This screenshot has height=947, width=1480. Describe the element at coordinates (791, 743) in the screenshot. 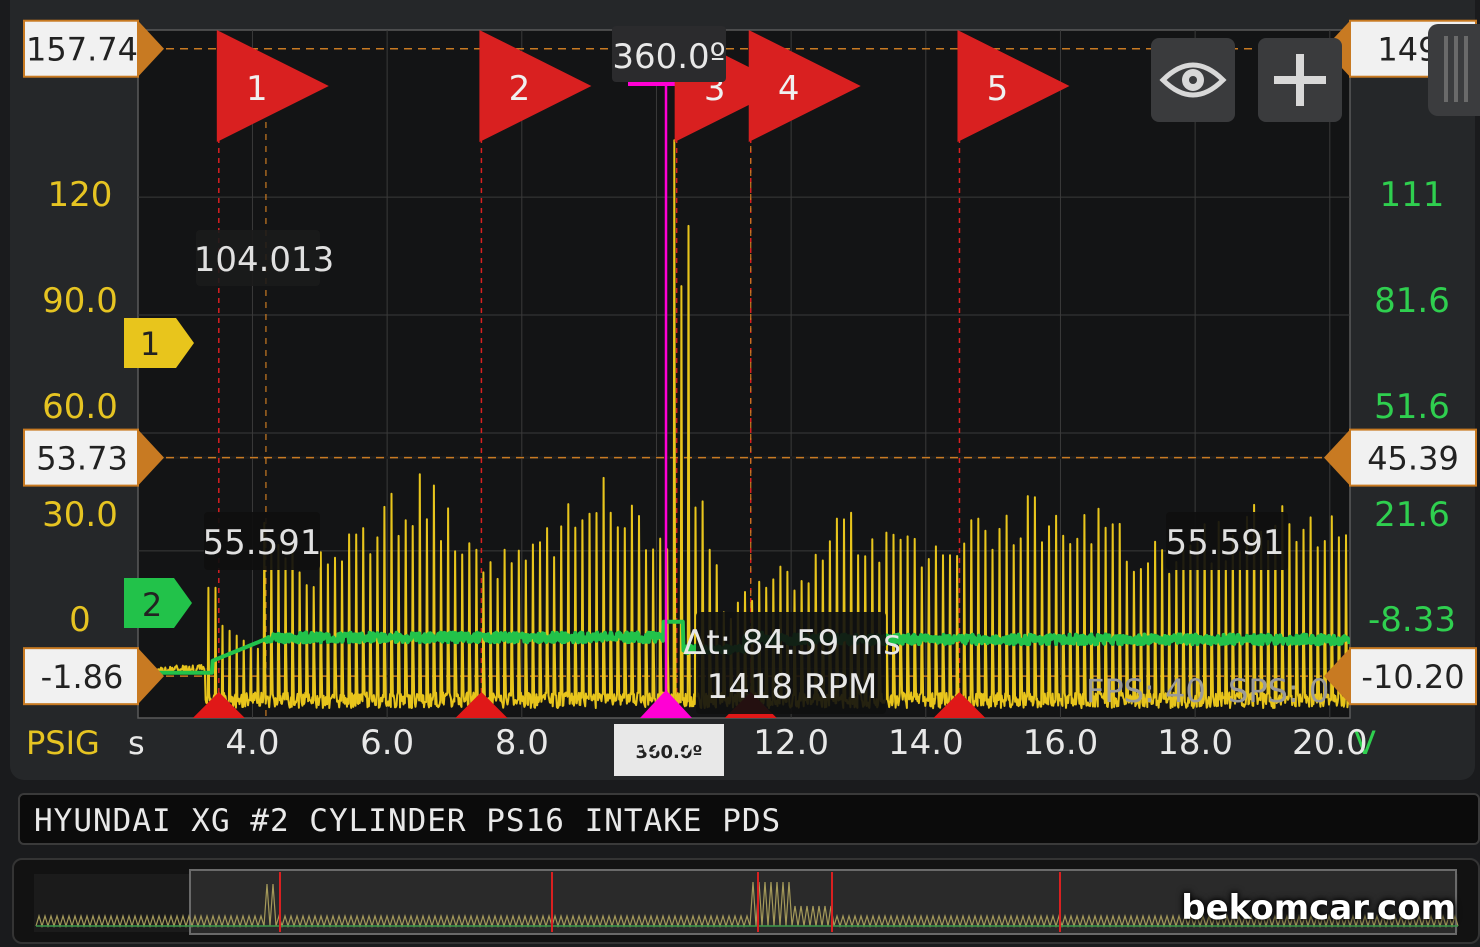

I see `x-tick-label: 12.0` at that location.